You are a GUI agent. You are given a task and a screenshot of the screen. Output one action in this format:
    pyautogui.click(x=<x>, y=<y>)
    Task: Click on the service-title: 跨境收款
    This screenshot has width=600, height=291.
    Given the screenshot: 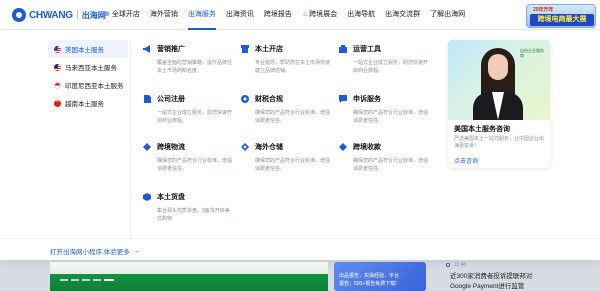 What is the action you would take?
    pyautogui.click(x=367, y=147)
    